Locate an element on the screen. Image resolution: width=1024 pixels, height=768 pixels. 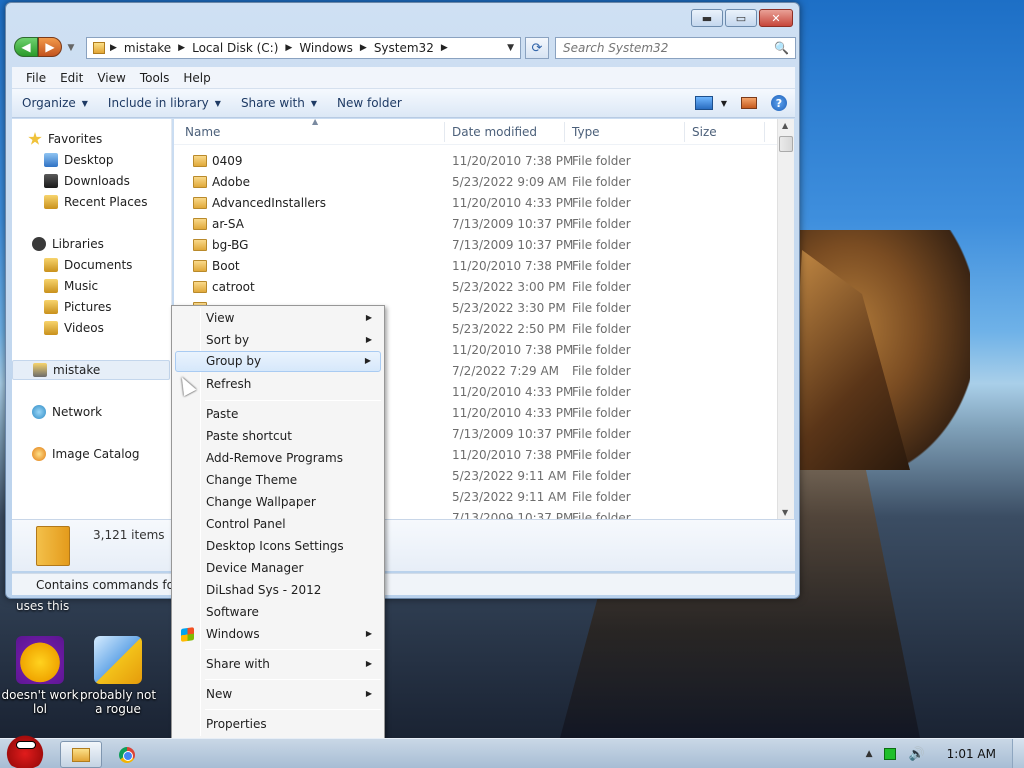
nav-pictures: Pictures is located at coordinates (91, 307).